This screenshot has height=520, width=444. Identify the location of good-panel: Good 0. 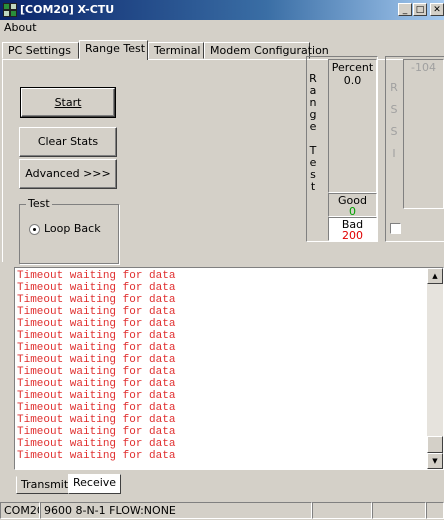
(352, 205).